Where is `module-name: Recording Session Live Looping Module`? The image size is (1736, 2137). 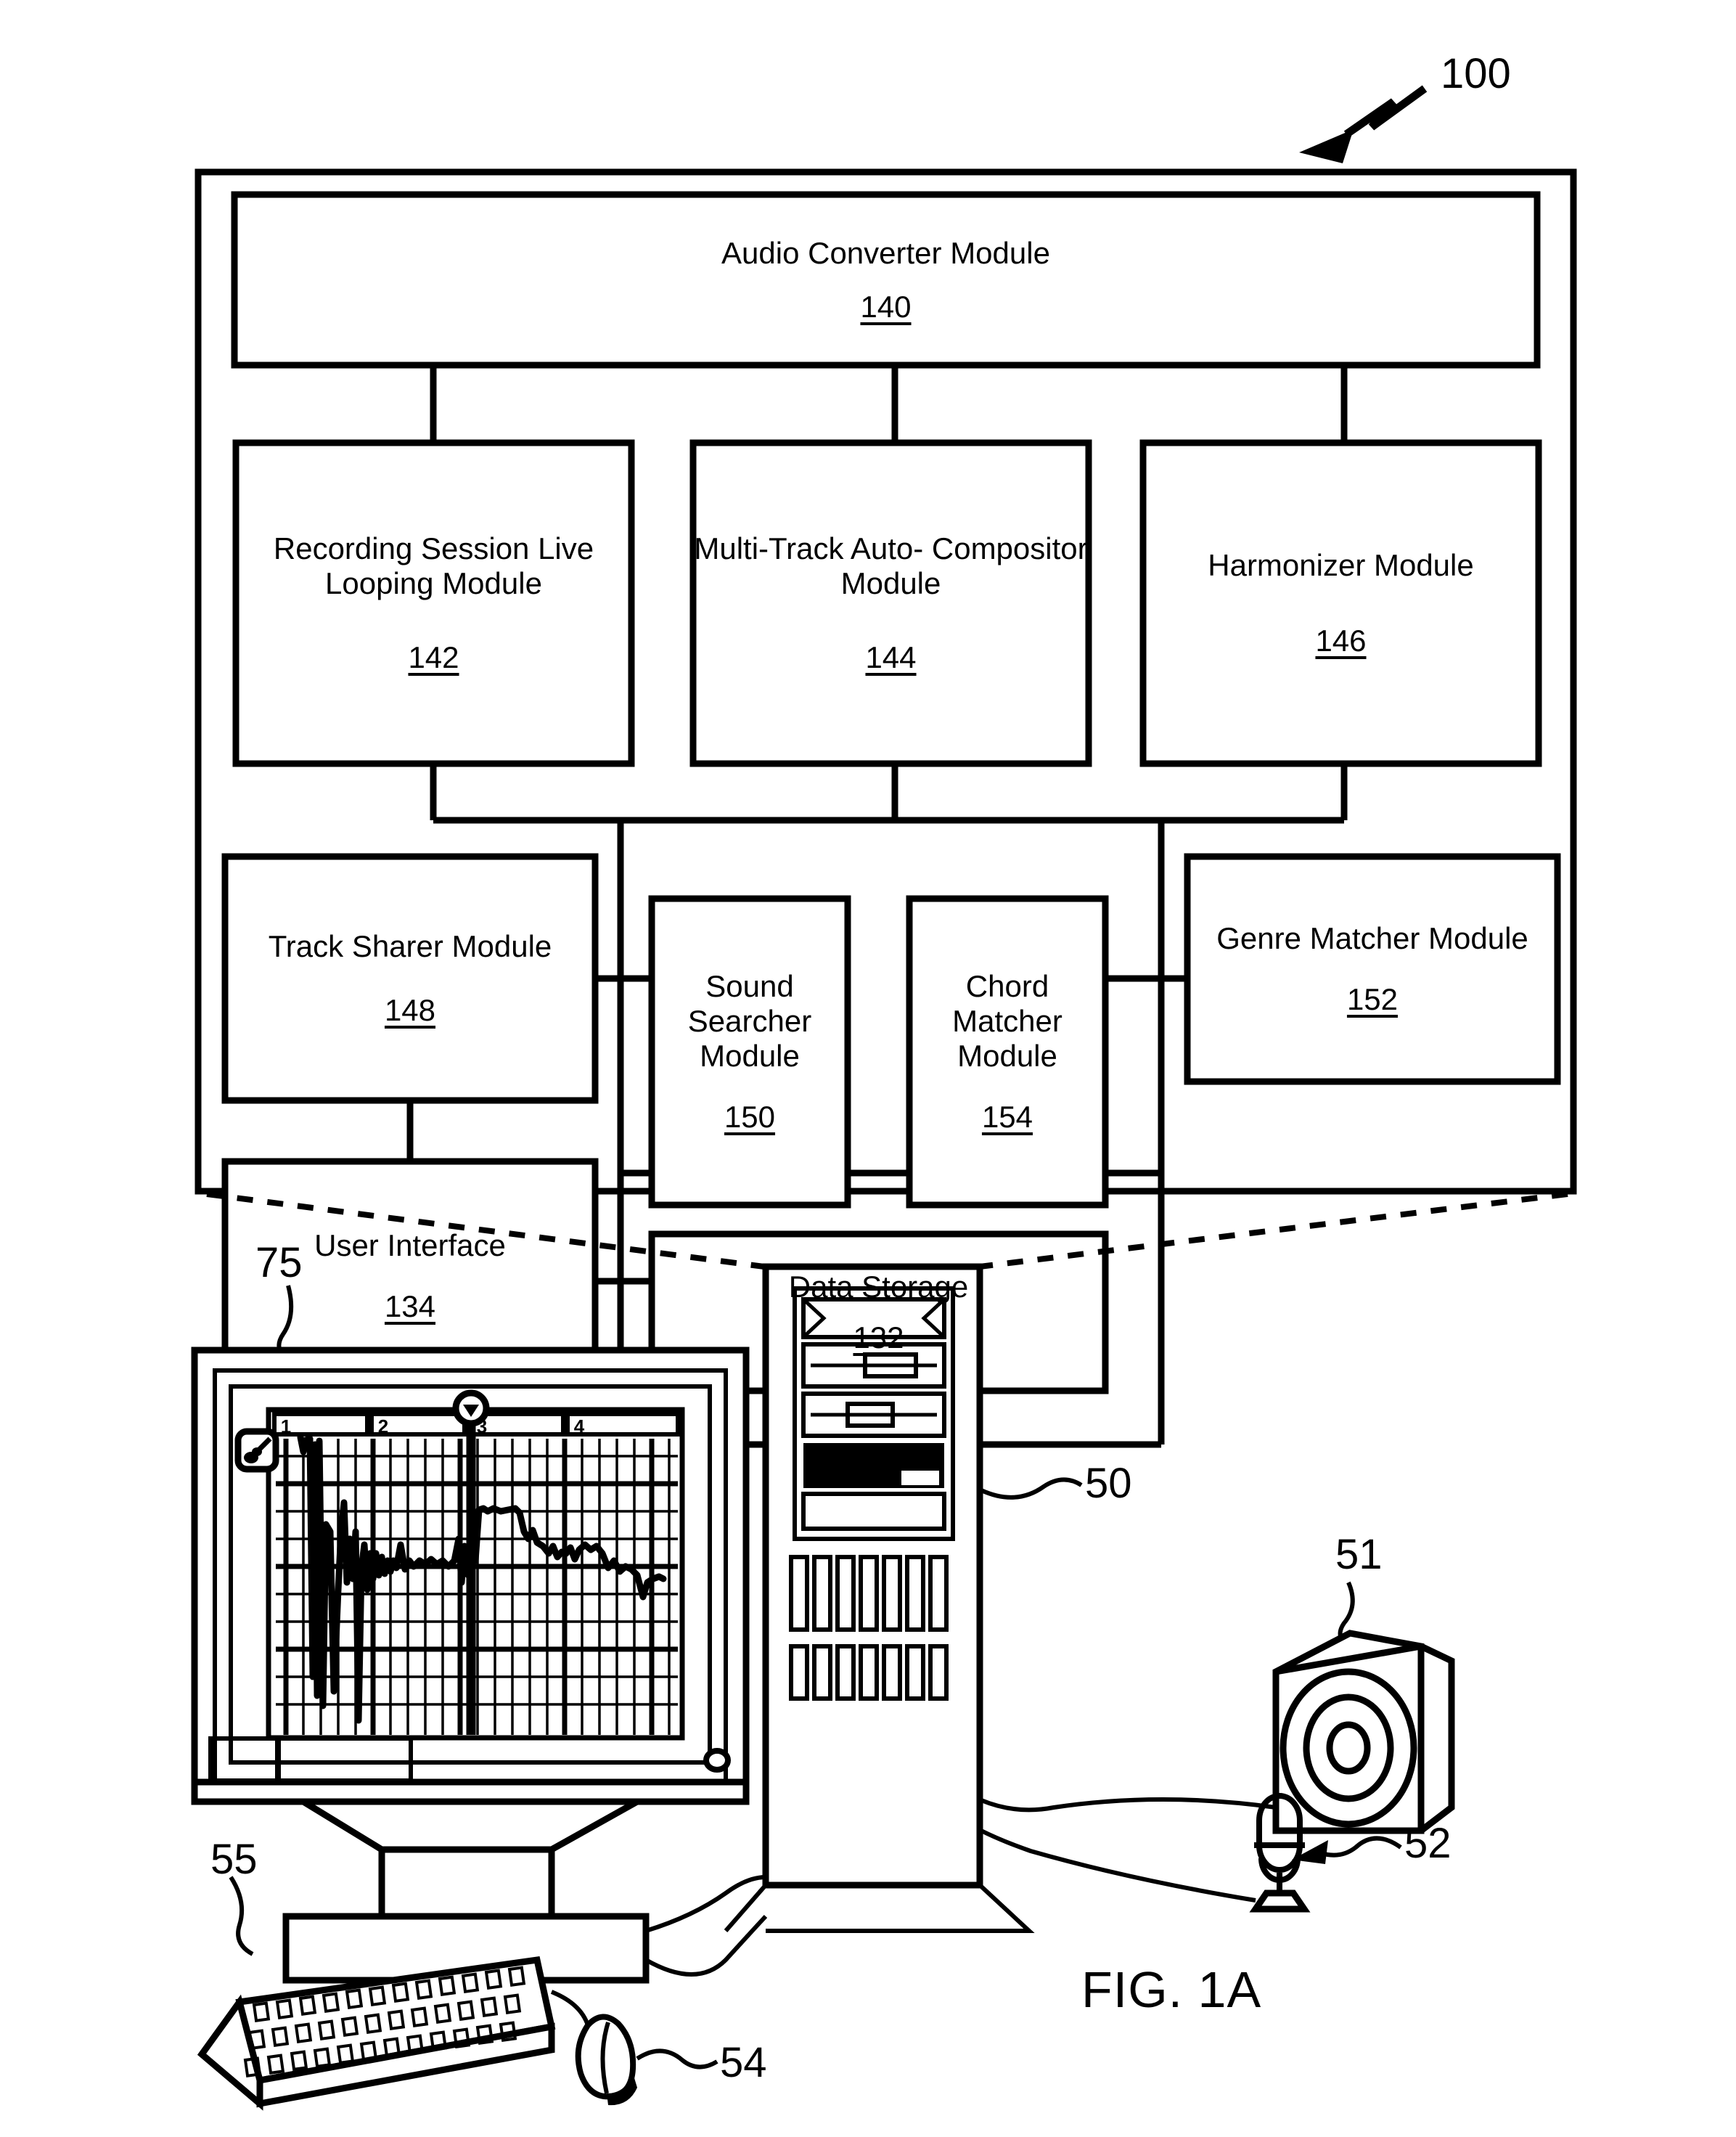
module-name: Recording Session Live Looping Module is located at coordinates (433, 566).